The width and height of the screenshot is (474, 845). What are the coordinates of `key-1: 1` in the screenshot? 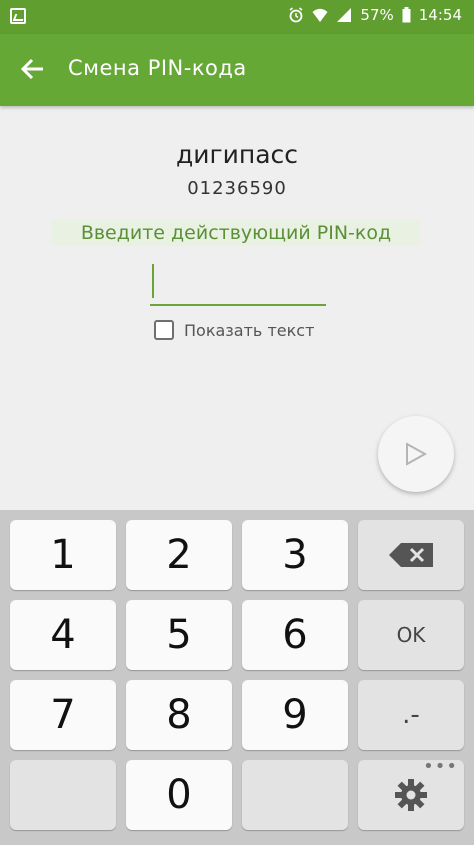 It's located at (63, 555).